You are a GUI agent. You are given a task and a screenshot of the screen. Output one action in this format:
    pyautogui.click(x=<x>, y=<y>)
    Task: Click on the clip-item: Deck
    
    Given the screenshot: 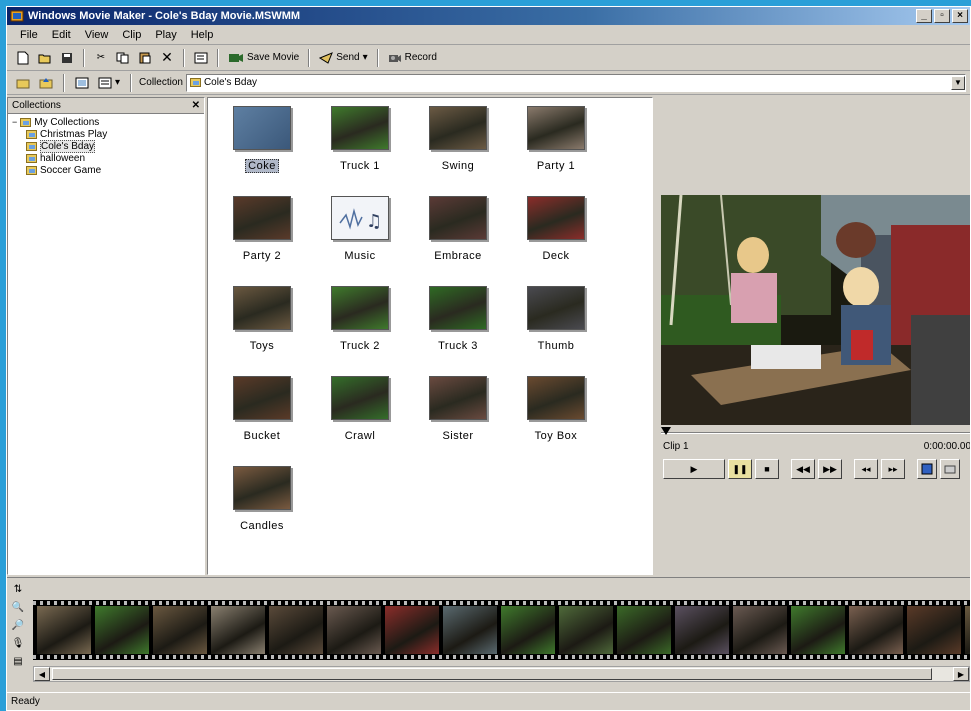 What is the action you would take?
    pyautogui.click(x=556, y=229)
    